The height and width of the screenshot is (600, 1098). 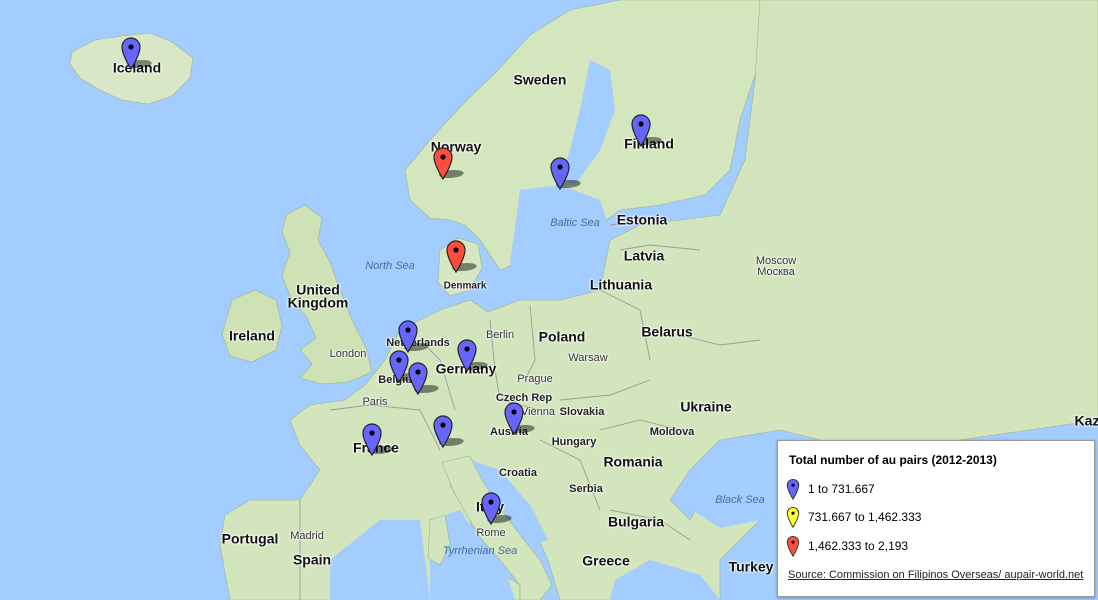 I want to click on marker-sweden, so click(x=565, y=173).